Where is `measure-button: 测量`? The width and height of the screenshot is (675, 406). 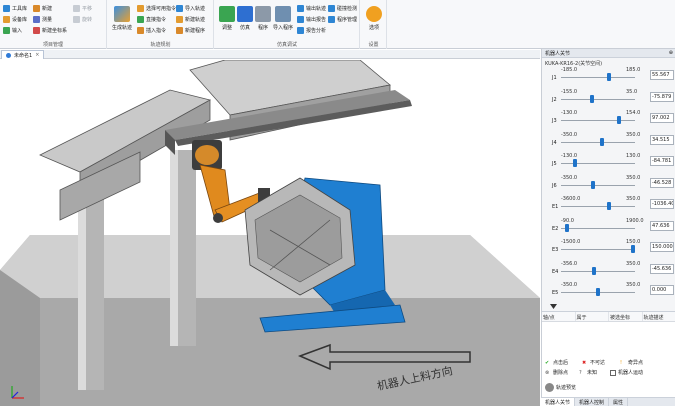 measure-button: 测量 is located at coordinates (42, 19).